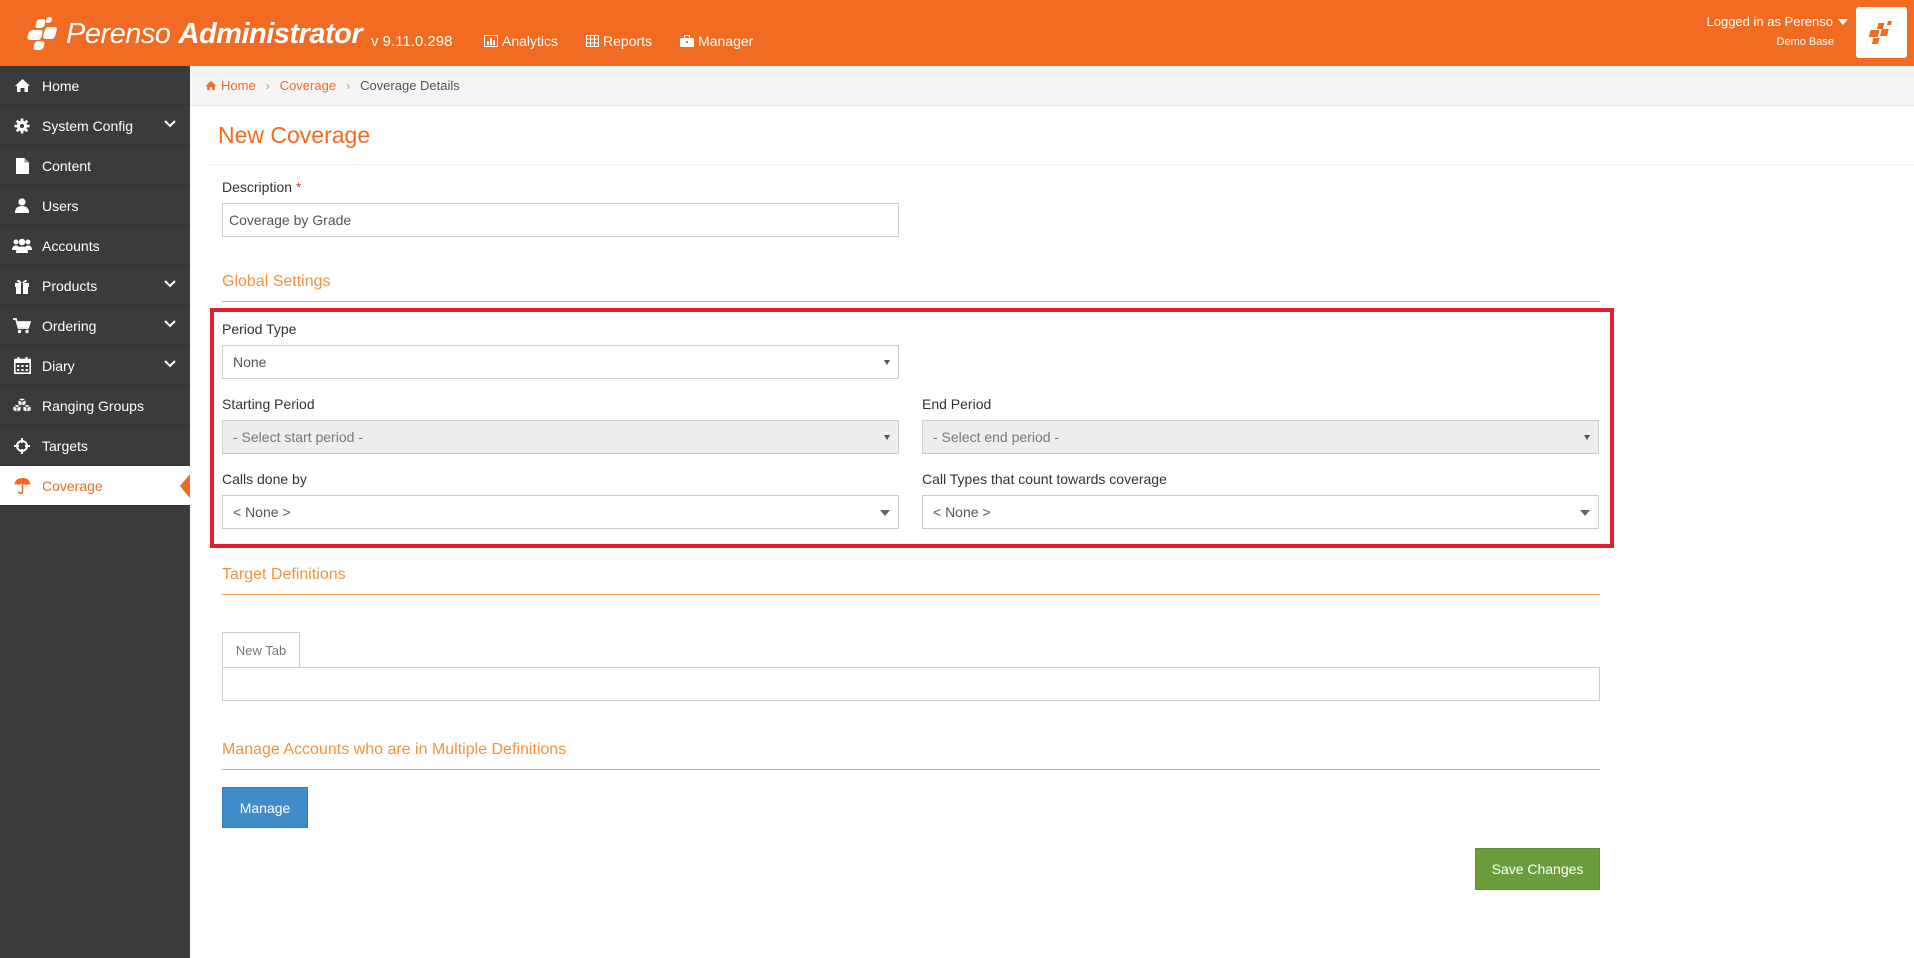 This screenshot has height=958, width=1914. I want to click on title-divider, so click(1062, 164).